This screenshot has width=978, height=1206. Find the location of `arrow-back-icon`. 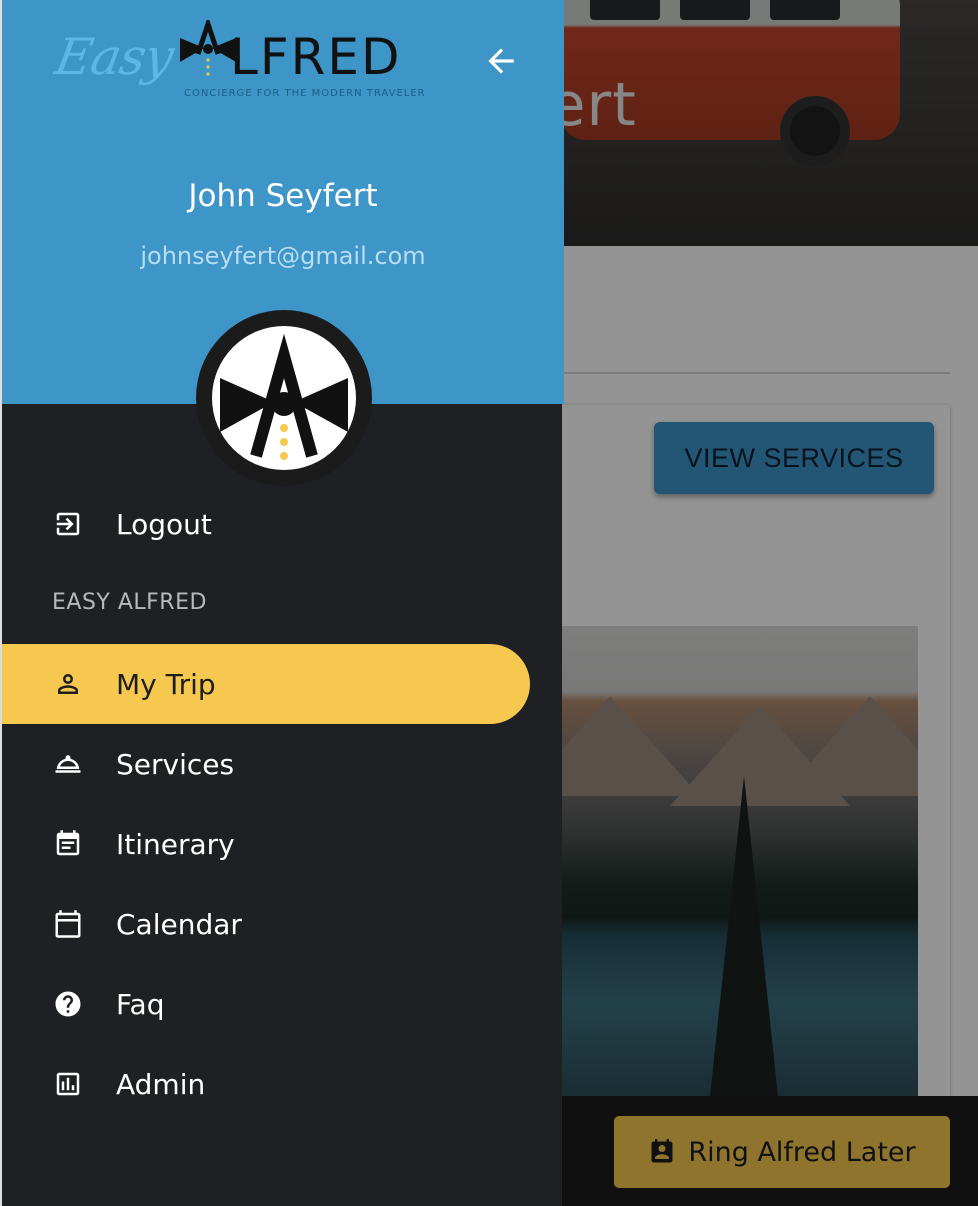

arrow-back-icon is located at coordinates (501, 61).